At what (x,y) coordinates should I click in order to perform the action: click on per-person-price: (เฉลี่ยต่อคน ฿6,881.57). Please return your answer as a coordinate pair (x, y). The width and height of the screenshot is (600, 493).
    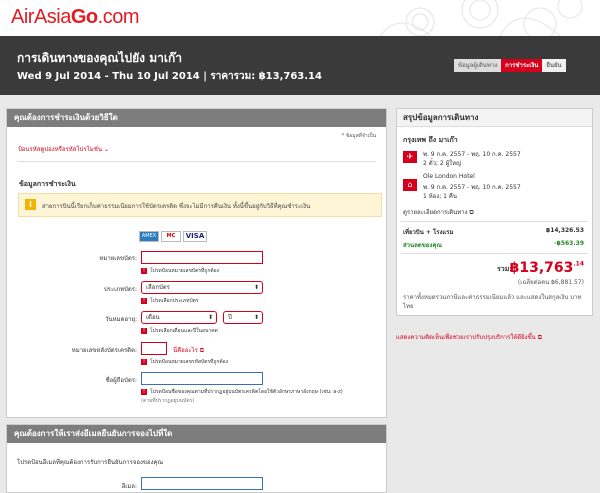
    Looking at the image, I should click on (550, 282).